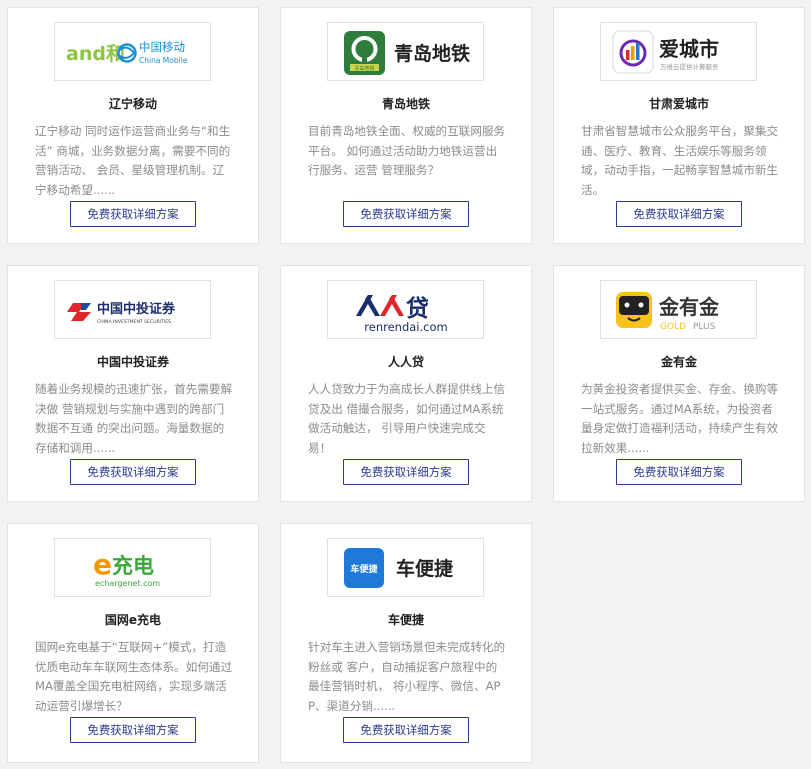 The image size is (811, 769). I want to click on china-mobile-logo: and和 中国移动 China Mobile, so click(132, 51).